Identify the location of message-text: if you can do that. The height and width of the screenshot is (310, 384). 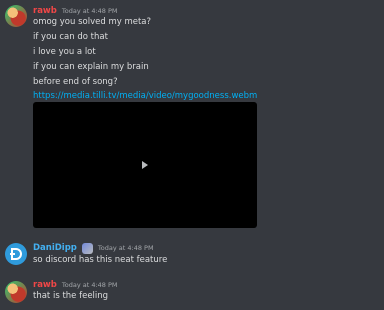
(70, 37).